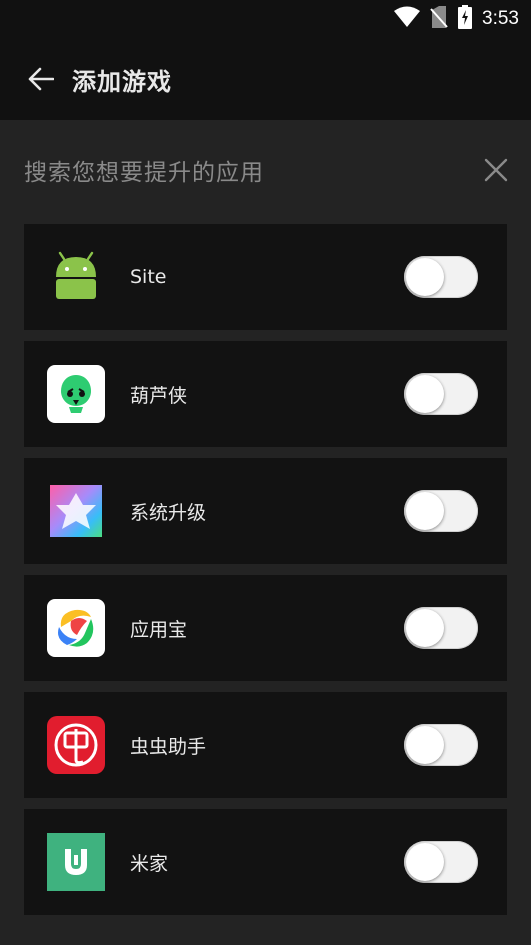  What do you see at coordinates (265, 394) in the screenshot?
I see `list-item: 葫芦侠` at bounding box center [265, 394].